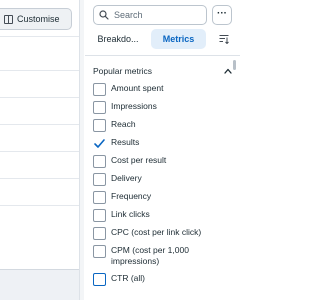  I want to click on search-box, so click(150, 15).